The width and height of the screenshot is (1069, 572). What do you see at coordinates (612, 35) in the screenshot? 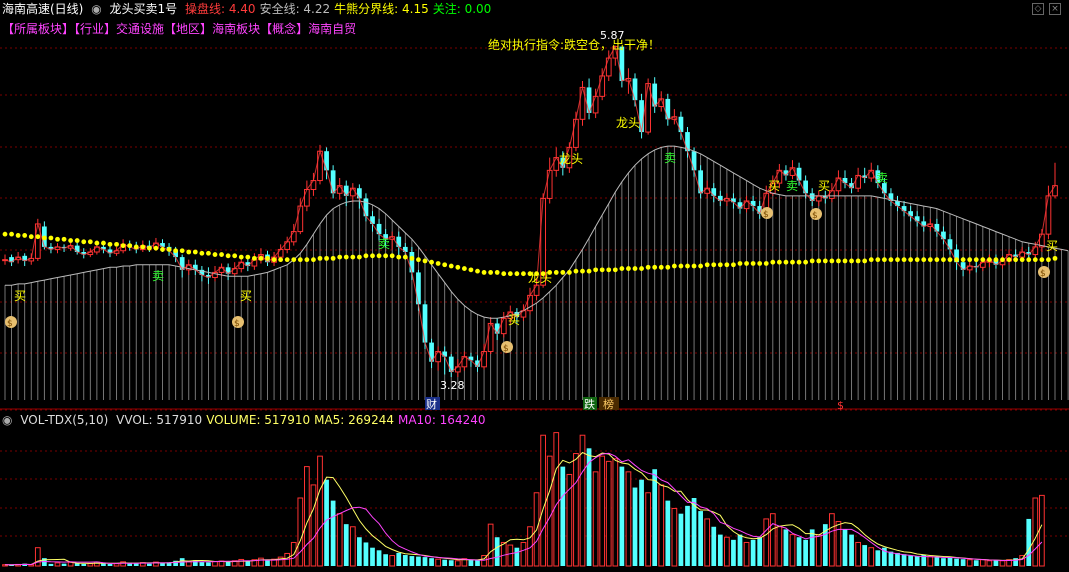
I see `high-price-label: 5.87` at bounding box center [612, 35].